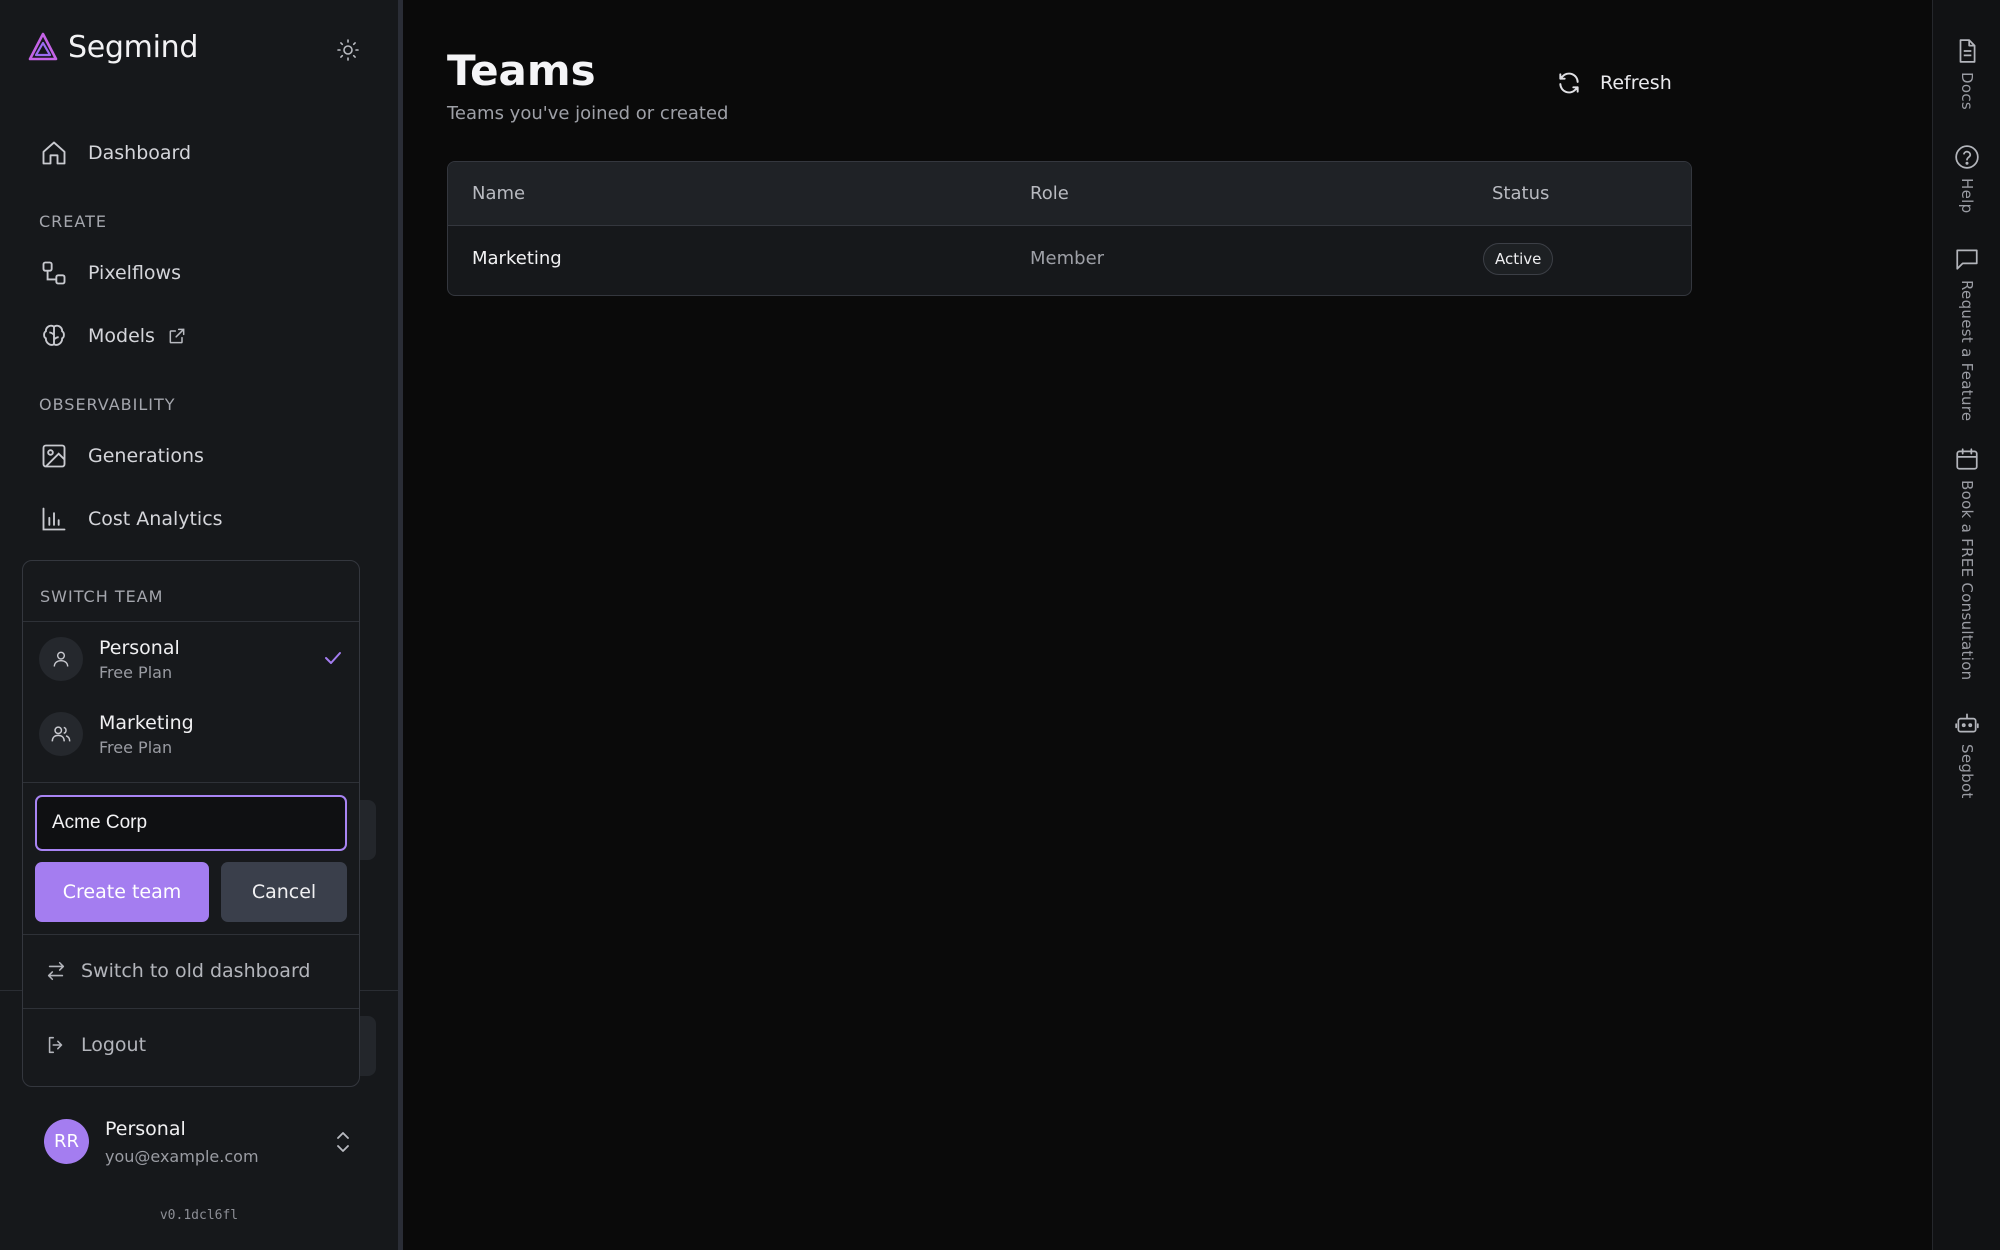  Describe the element at coordinates (1967, 771) in the screenshot. I see `rail-segbot-label: Segbot` at that location.